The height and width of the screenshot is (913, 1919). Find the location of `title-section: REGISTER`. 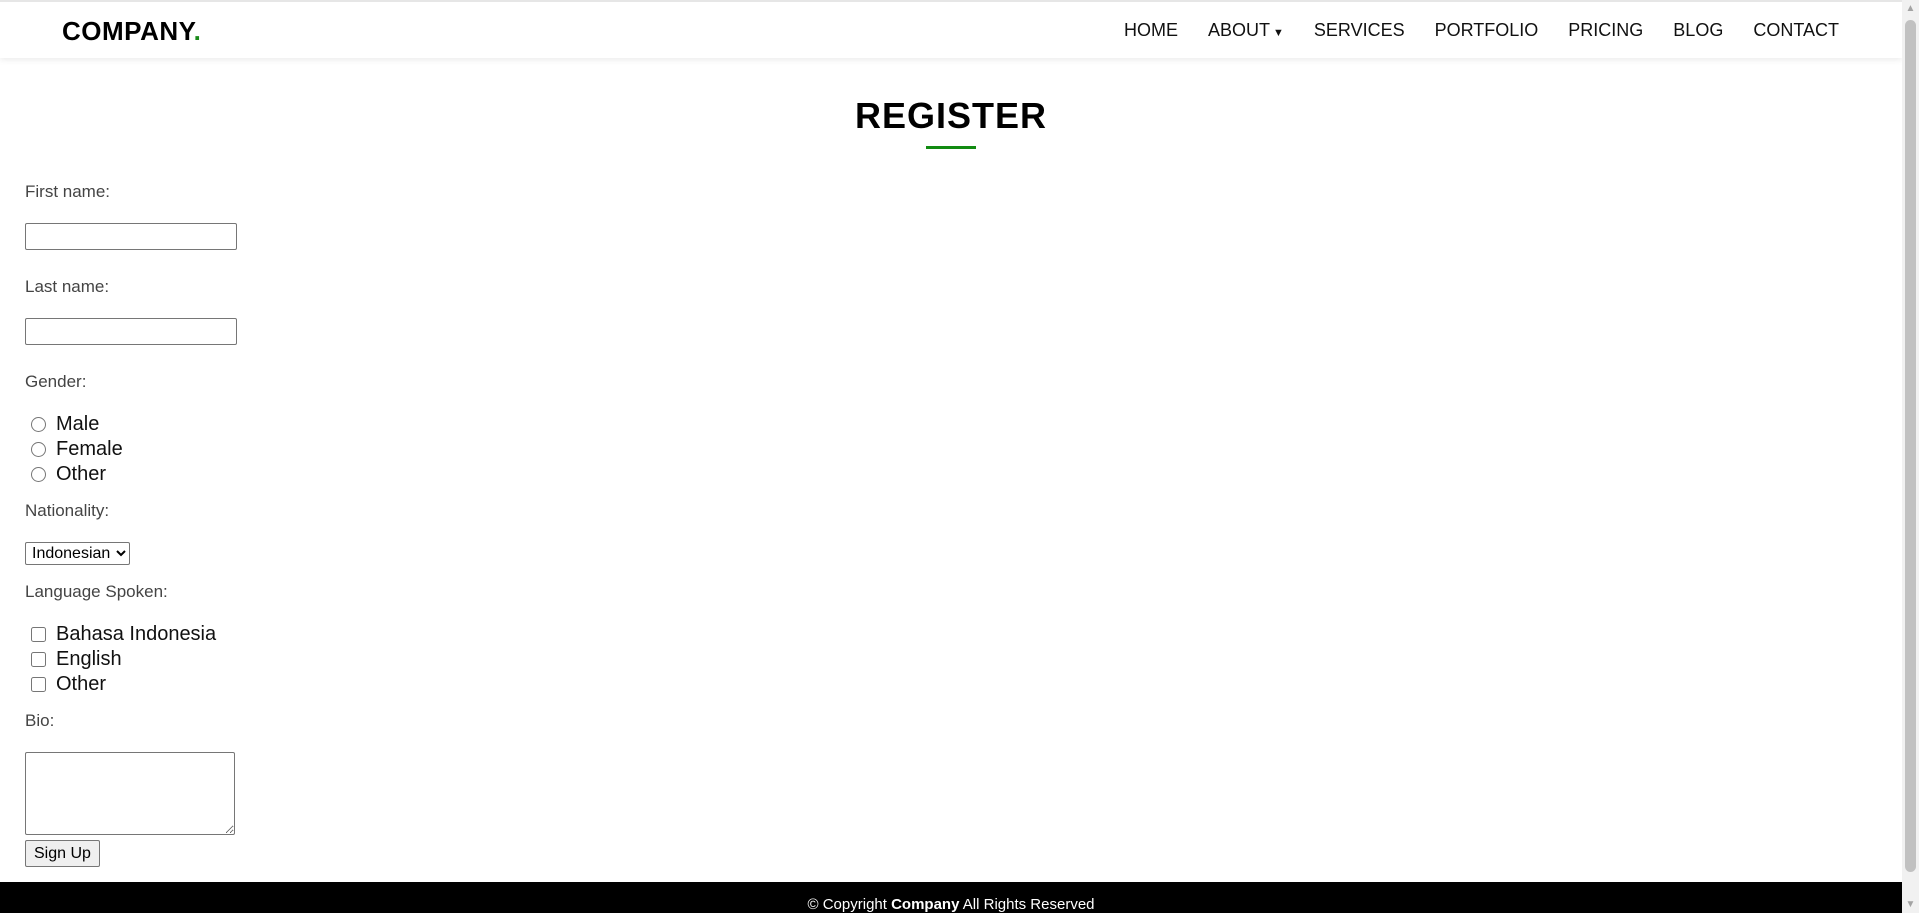

title-section: REGISTER is located at coordinates (951, 121).